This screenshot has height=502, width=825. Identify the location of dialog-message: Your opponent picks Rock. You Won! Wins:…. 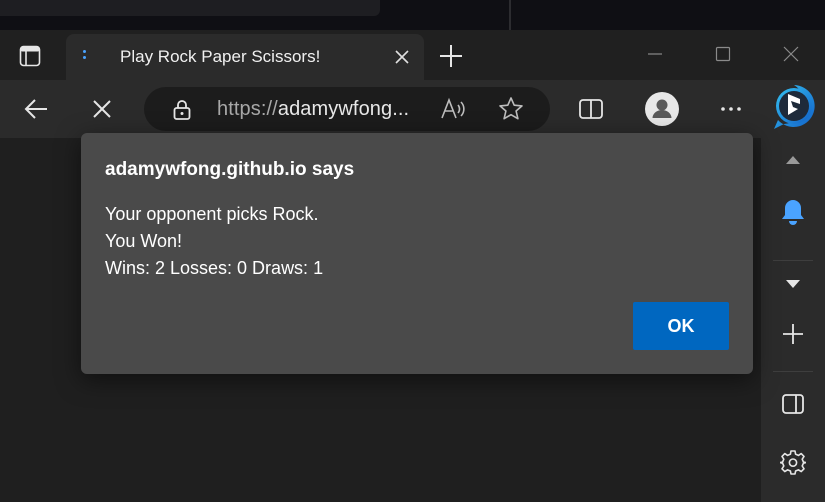
(214, 241).